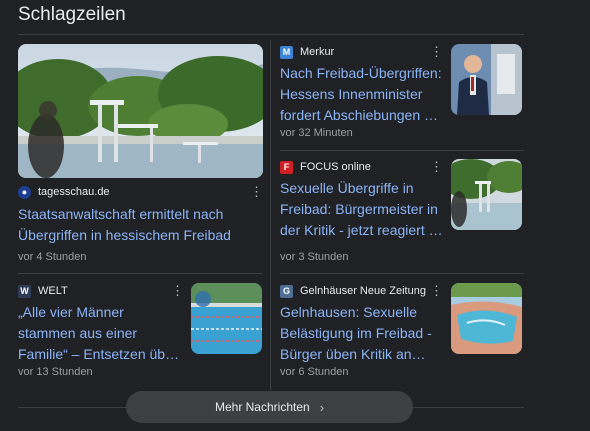  I want to click on source-name: Merkur, so click(317, 52).